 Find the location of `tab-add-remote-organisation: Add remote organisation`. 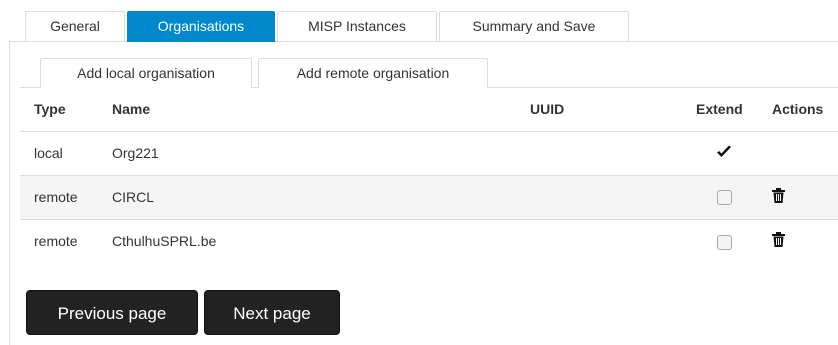

tab-add-remote-organisation: Add remote organisation is located at coordinates (373, 73).